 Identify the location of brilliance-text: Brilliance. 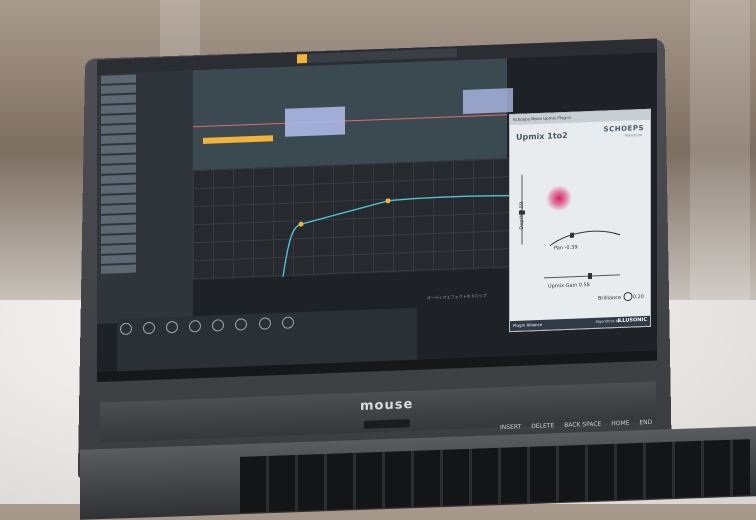
(610, 298).